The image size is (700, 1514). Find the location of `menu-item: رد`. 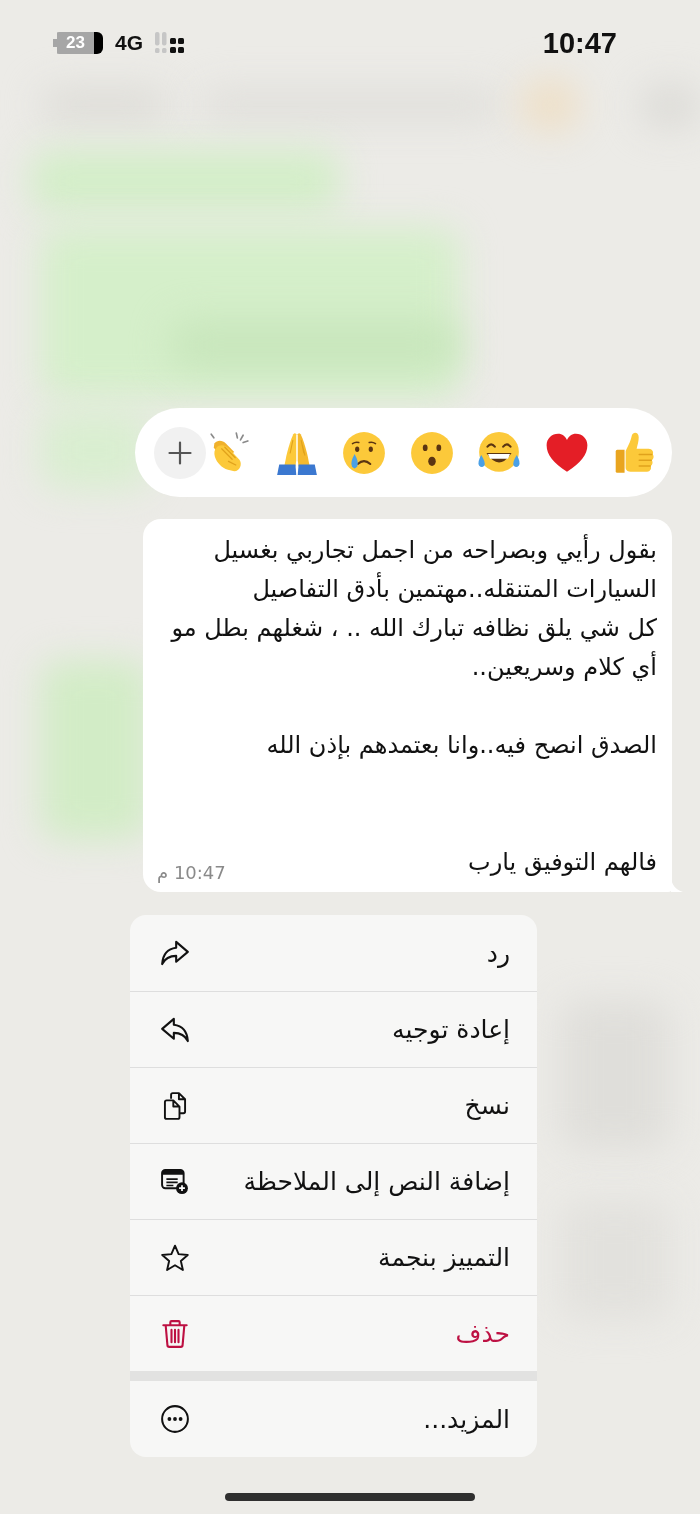

menu-item: رد is located at coordinates (333, 953).